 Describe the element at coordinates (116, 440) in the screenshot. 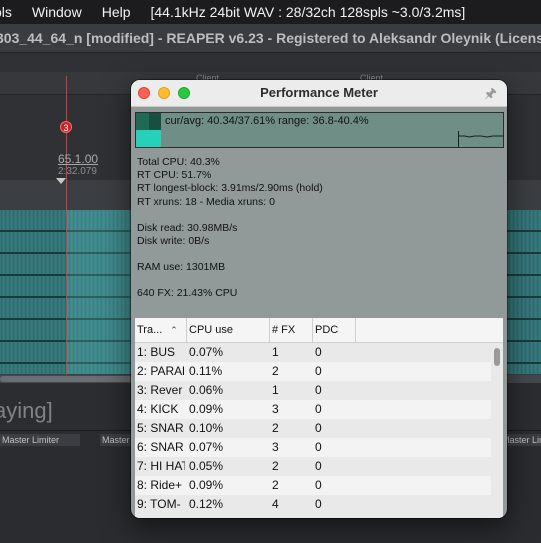

I see `fx-slot: Master` at that location.